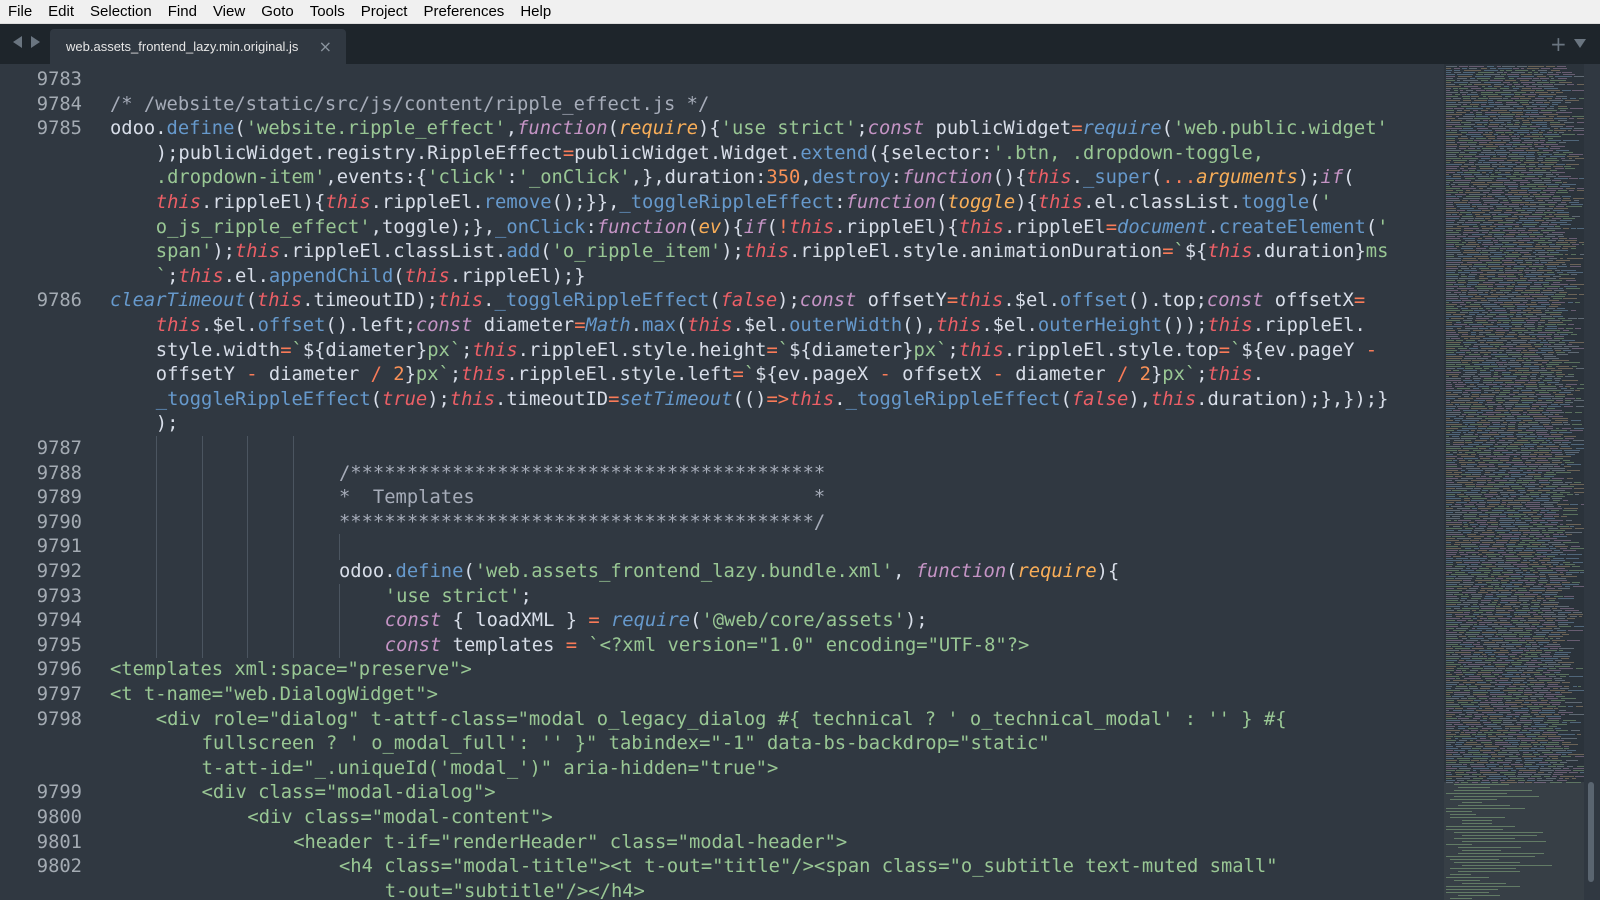 Image resolution: width=1600 pixels, height=900 pixels. What do you see at coordinates (710, 694) in the screenshot?
I see `code-line: 9797 <t t-name="web.DialogWidget">` at bounding box center [710, 694].